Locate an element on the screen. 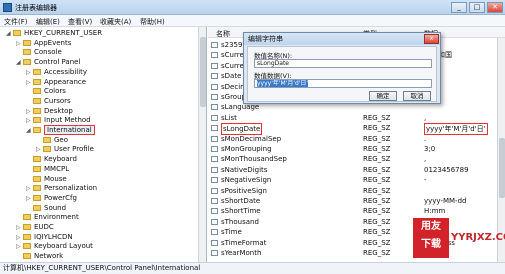 This screenshot has height=274, width=505. window-title: 注册表编辑器 is located at coordinates (36, 8).